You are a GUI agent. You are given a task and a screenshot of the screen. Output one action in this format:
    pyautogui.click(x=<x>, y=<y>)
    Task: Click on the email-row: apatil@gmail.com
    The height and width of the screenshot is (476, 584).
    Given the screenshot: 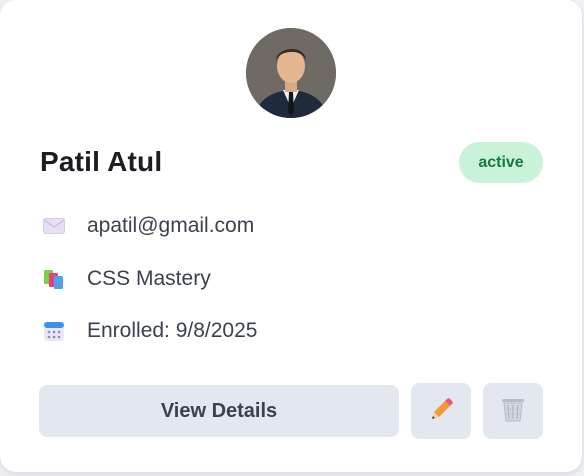 What is the action you would take?
    pyautogui.click(x=148, y=226)
    